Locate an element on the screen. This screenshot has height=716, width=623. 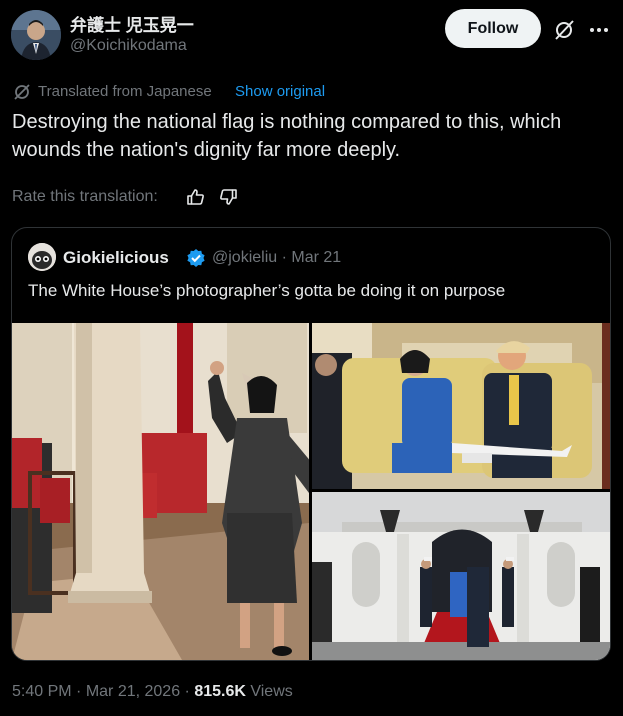
follow-button: Follow is located at coordinates (493, 28).